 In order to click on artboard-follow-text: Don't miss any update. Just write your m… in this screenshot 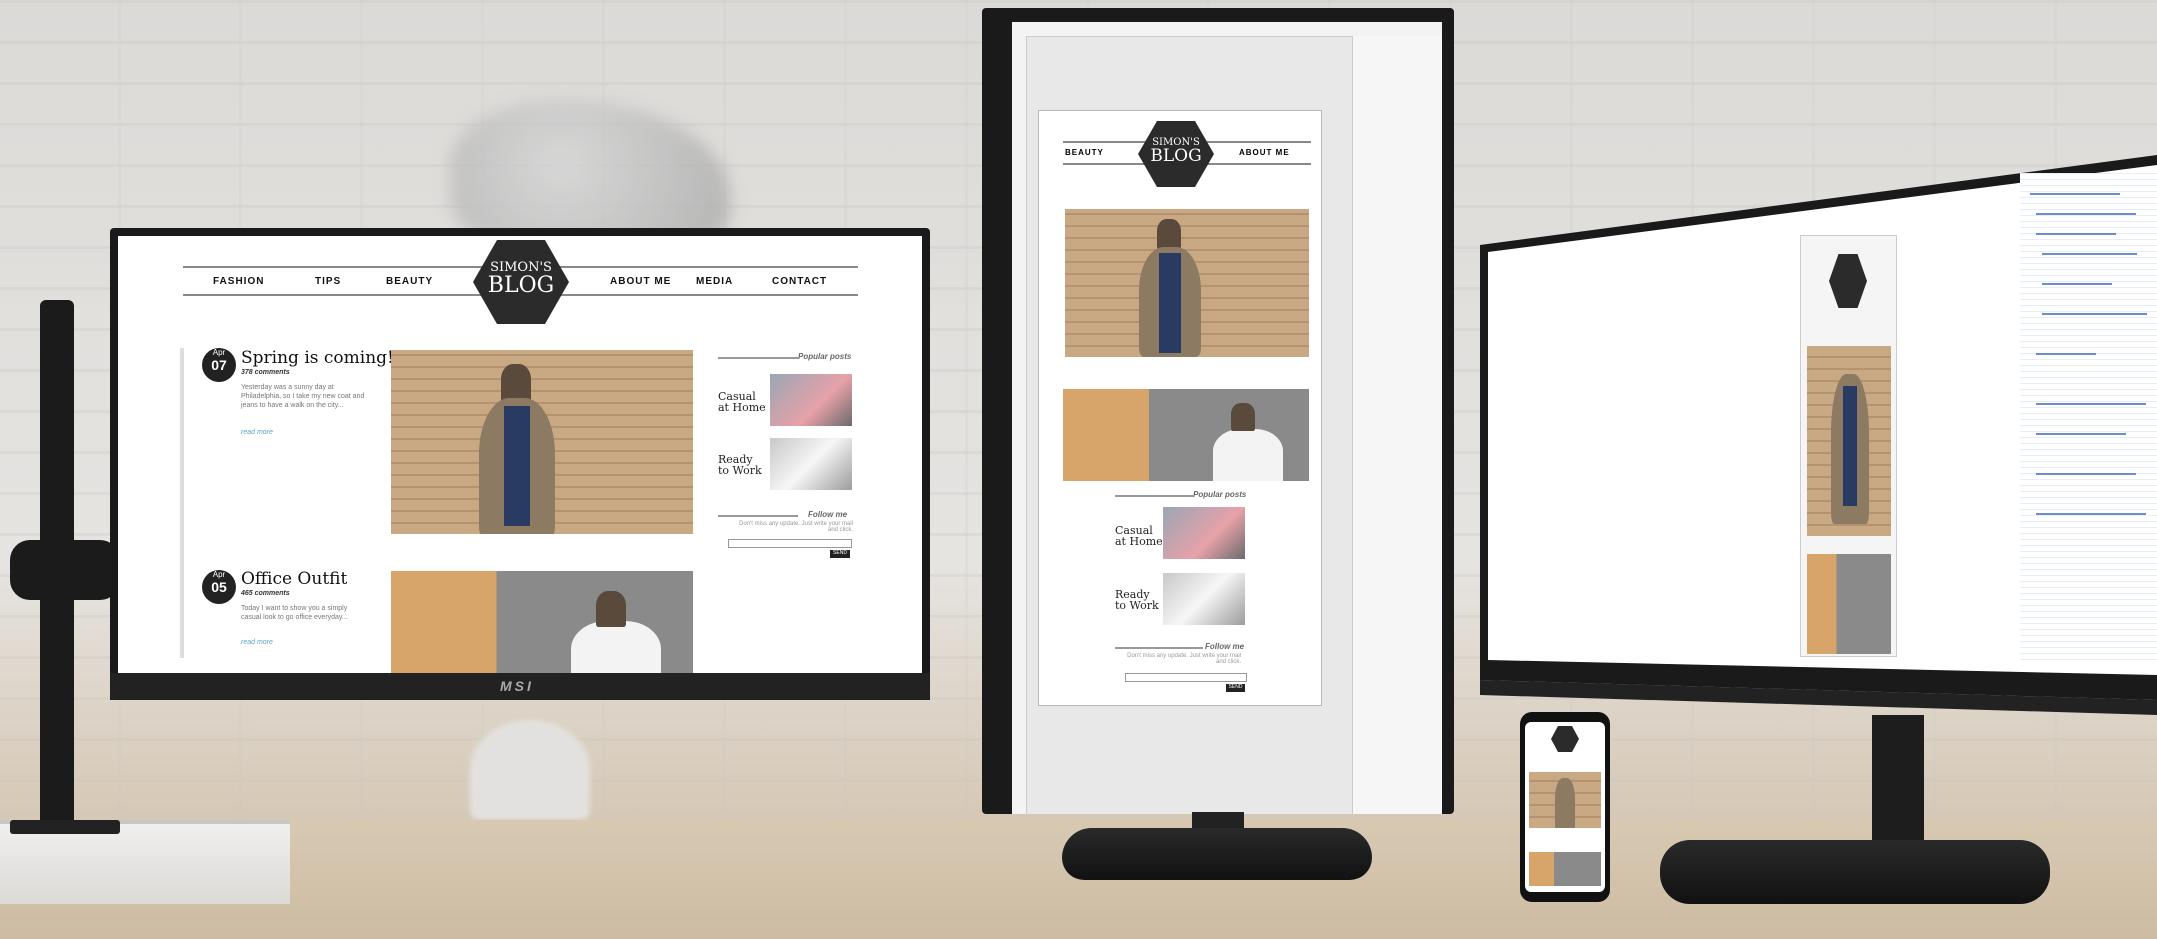, I will do `click(1184, 659)`.